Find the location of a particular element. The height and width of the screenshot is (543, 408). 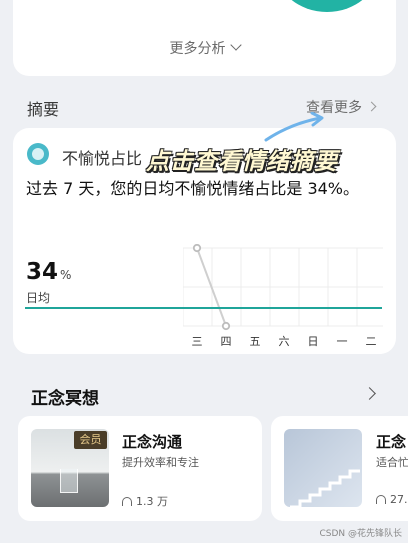

x-tick-label: 六 is located at coordinates (284, 341).